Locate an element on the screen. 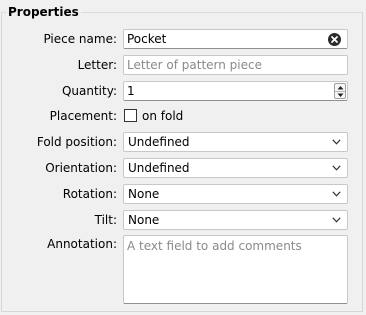  piece-name-label: Piece name: is located at coordinates (80, 39).